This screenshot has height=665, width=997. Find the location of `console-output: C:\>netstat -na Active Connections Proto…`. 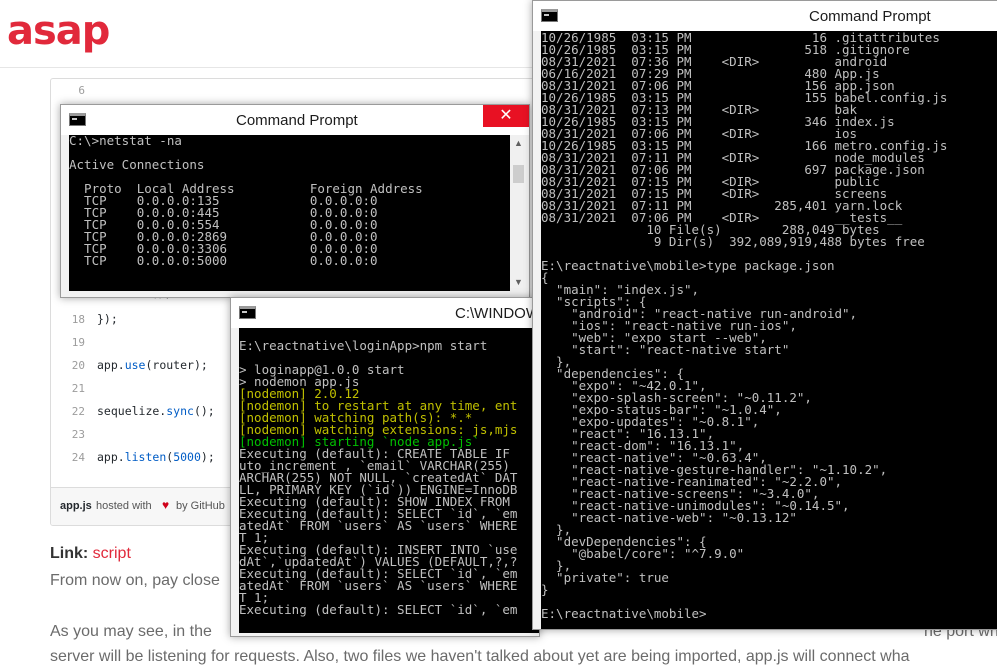

console-output: C:\>netstat -na Active Connections Proto… is located at coordinates (289, 213).